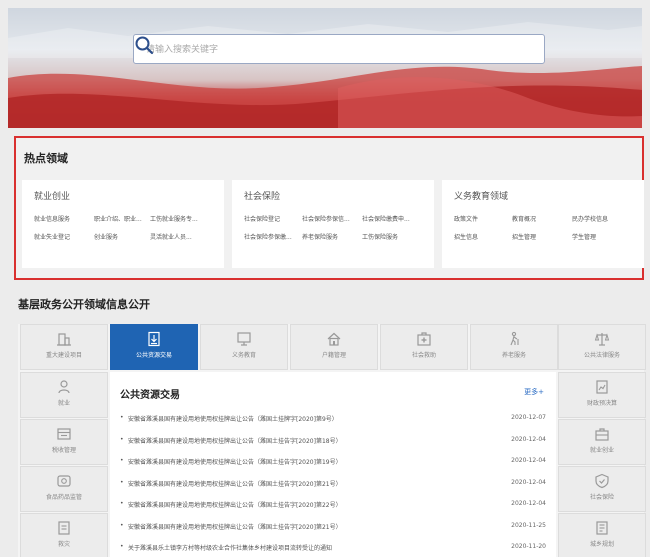 The image size is (650, 557). What do you see at coordinates (46, 158) in the screenshot?
I see `hot-domains-title: 热点领域` at bounding box center [46, 158].